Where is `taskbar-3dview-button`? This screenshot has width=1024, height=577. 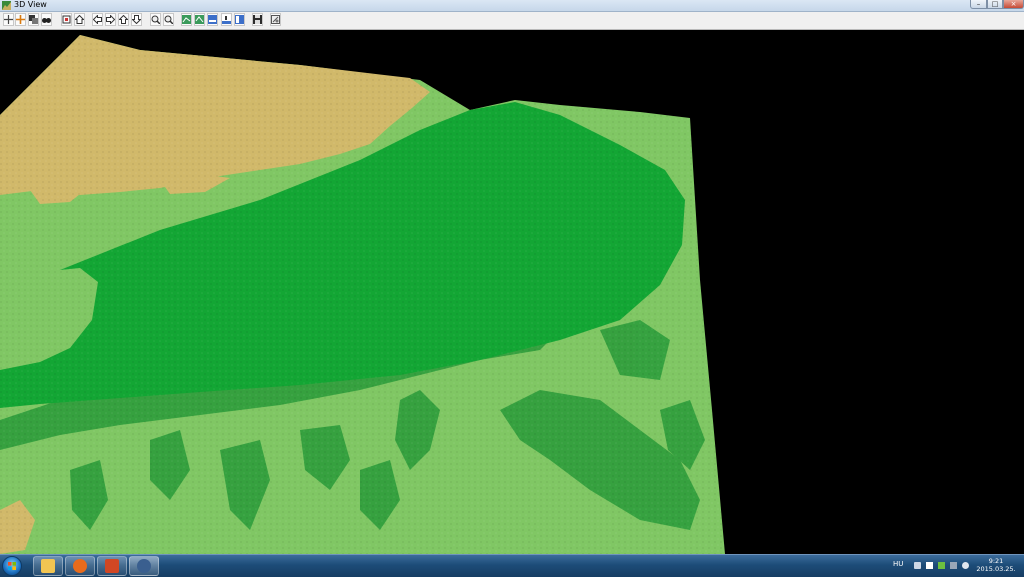 taskbar-3dview-button is located at coordinates (144, 566).